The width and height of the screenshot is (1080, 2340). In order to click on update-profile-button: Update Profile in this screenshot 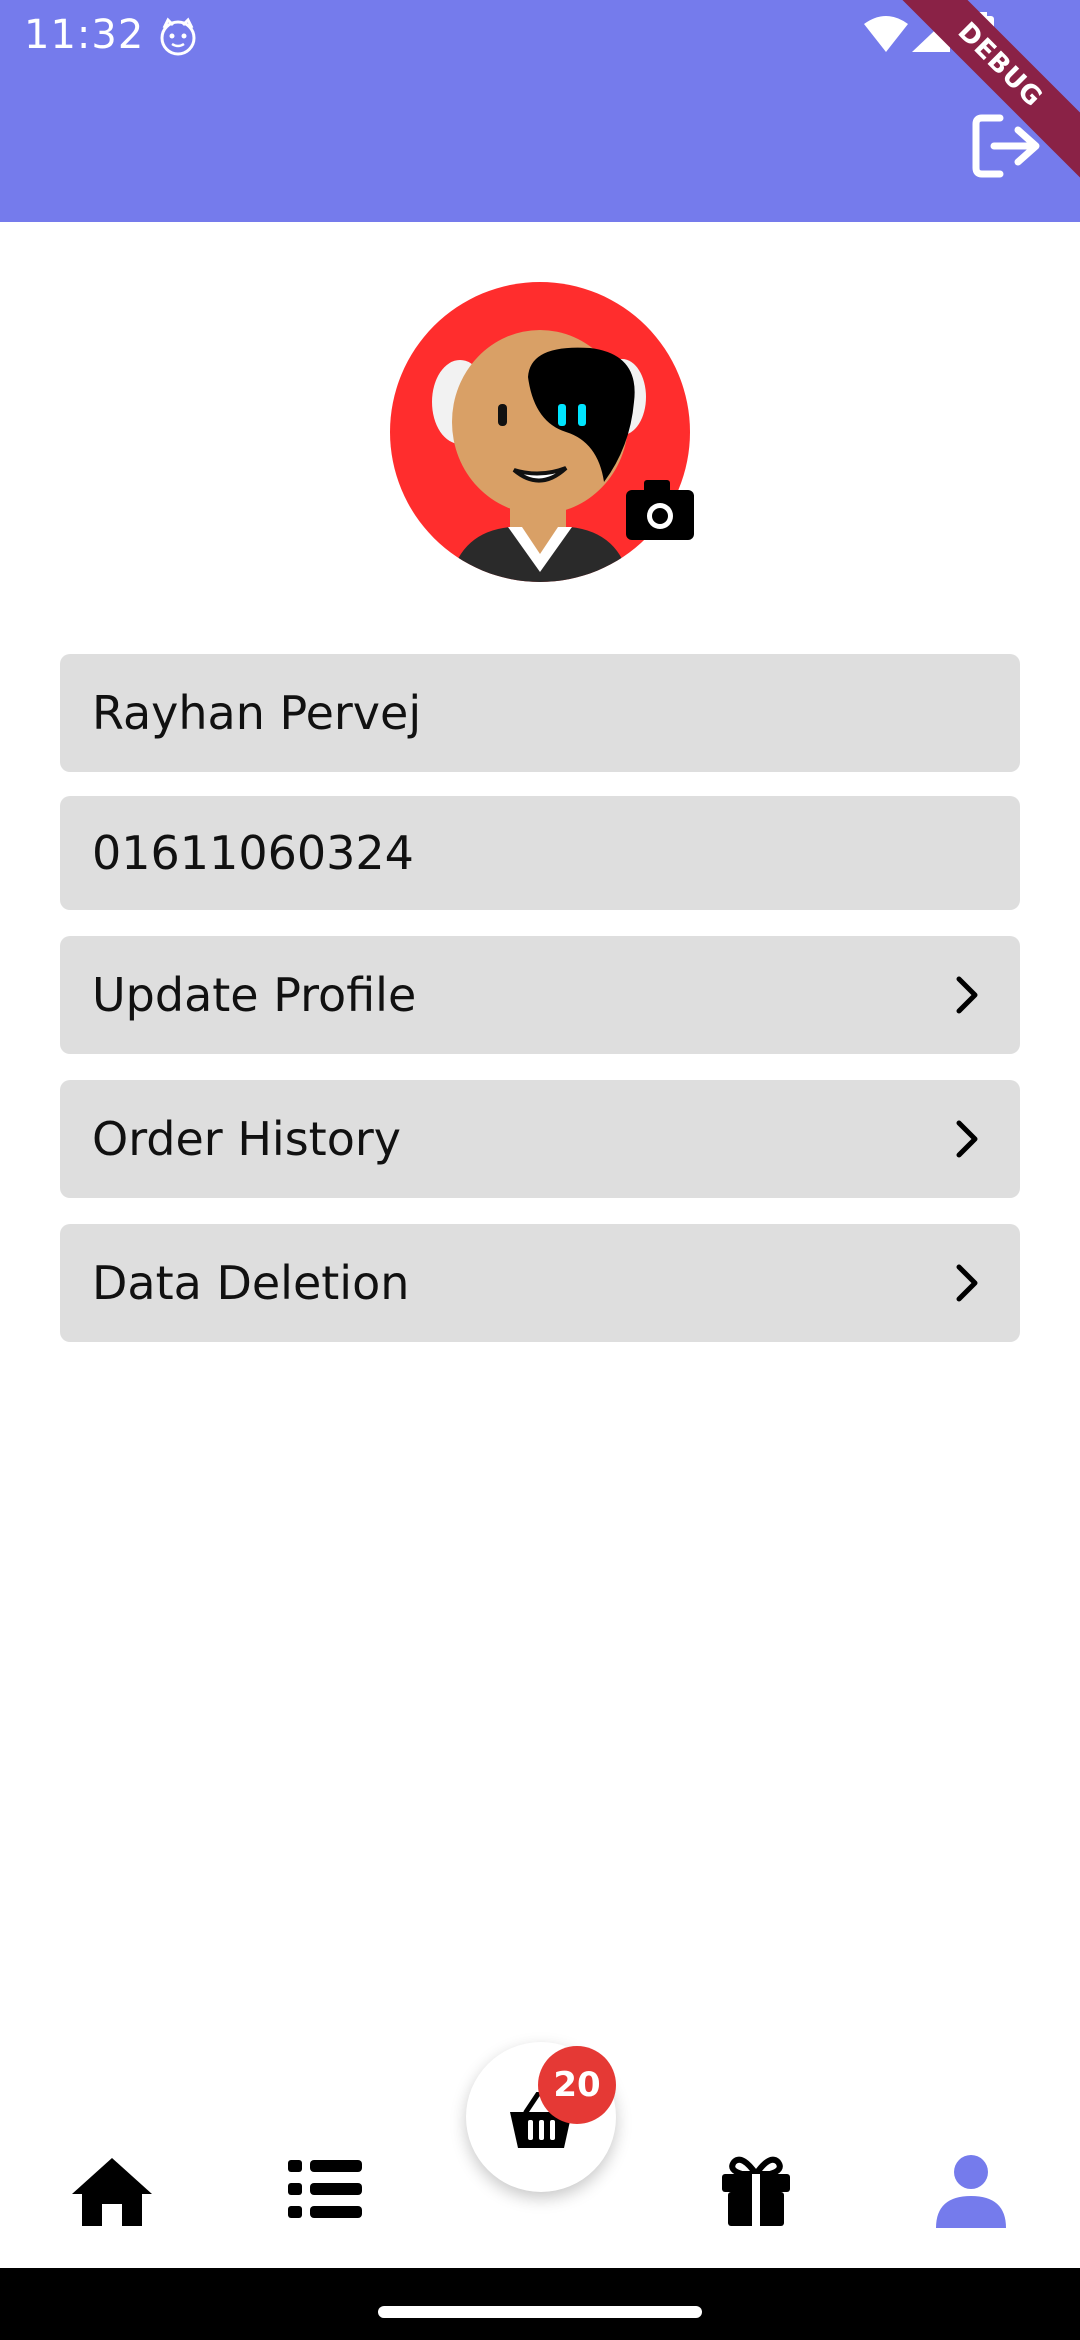, I will do `click(540, 995)`.